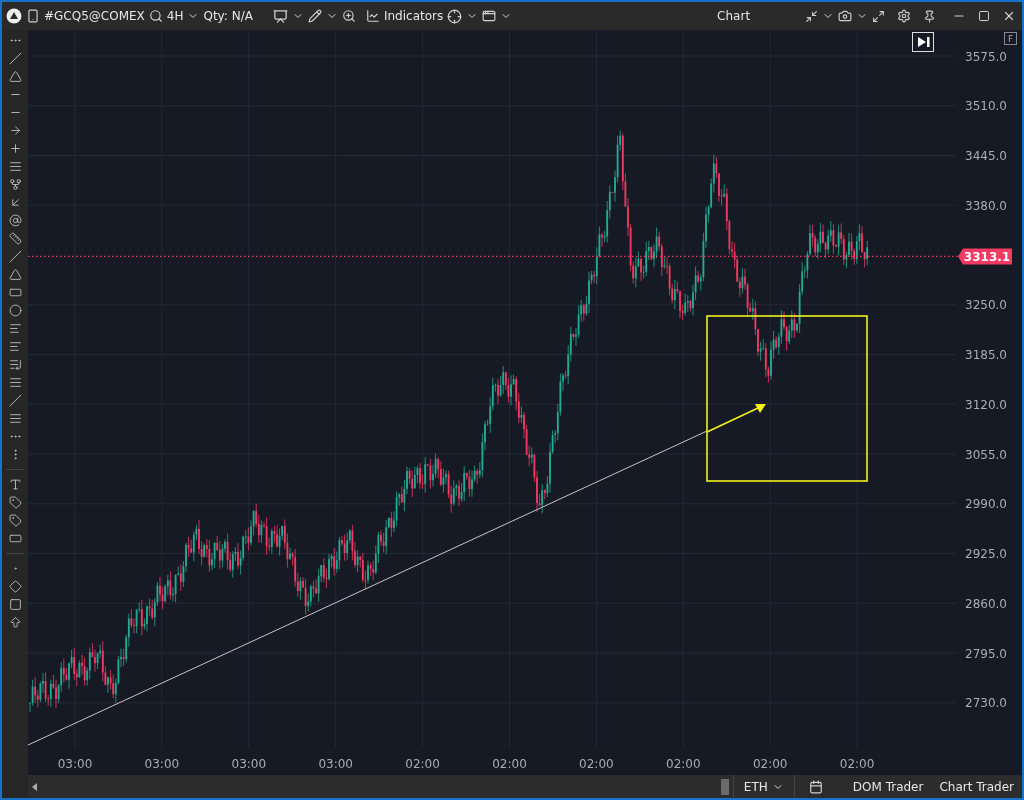 This screenshot has height=800, width=1024. I want to click on window-title: Chart, so click(734, 16).